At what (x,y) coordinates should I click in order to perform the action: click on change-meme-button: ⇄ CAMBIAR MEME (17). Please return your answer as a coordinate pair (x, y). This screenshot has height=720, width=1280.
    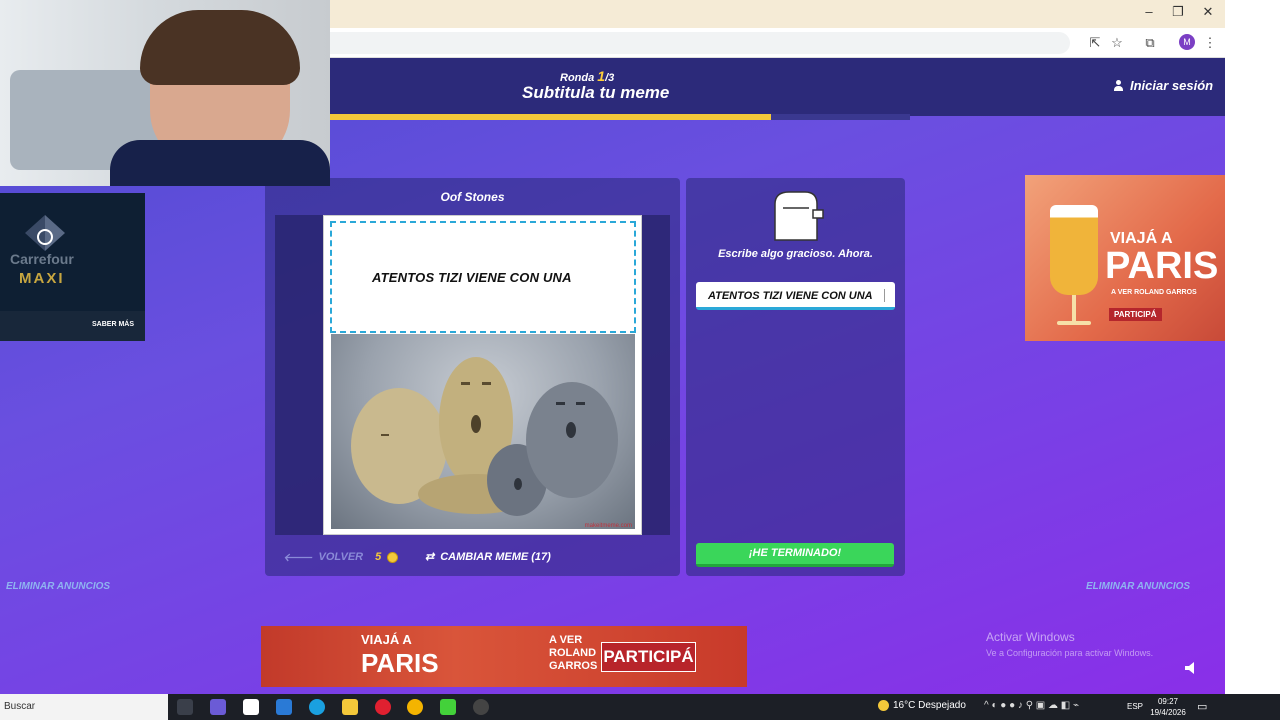
    Looking at the image, I should click on (488, 557).